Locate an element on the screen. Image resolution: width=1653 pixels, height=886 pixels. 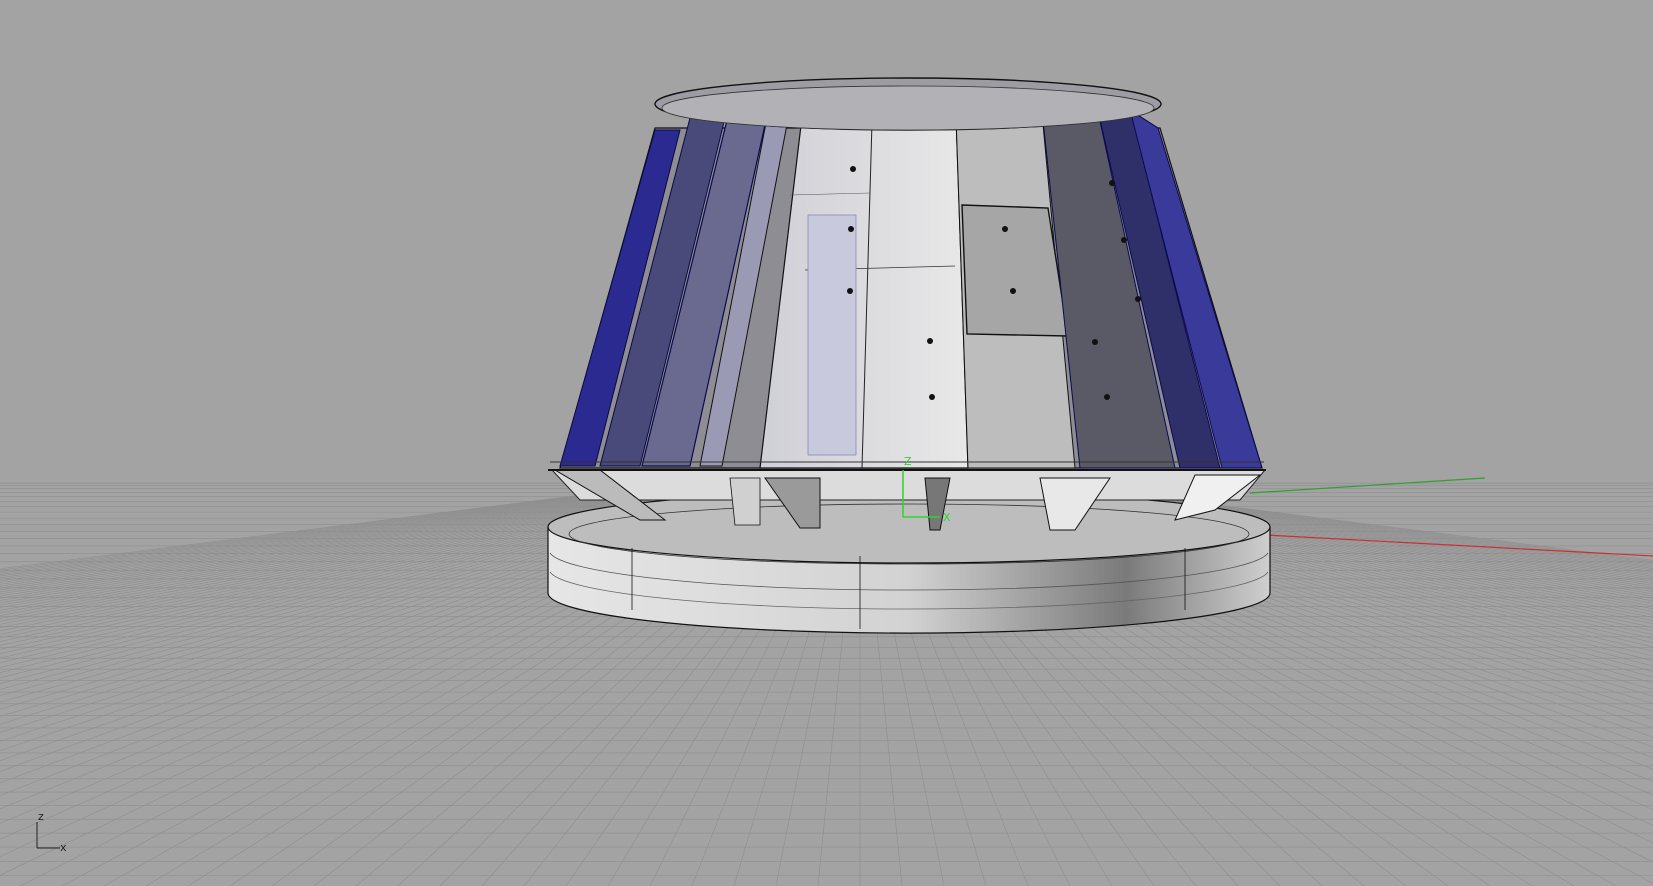
corner-x-label: x is located at coordinates (63, 847).